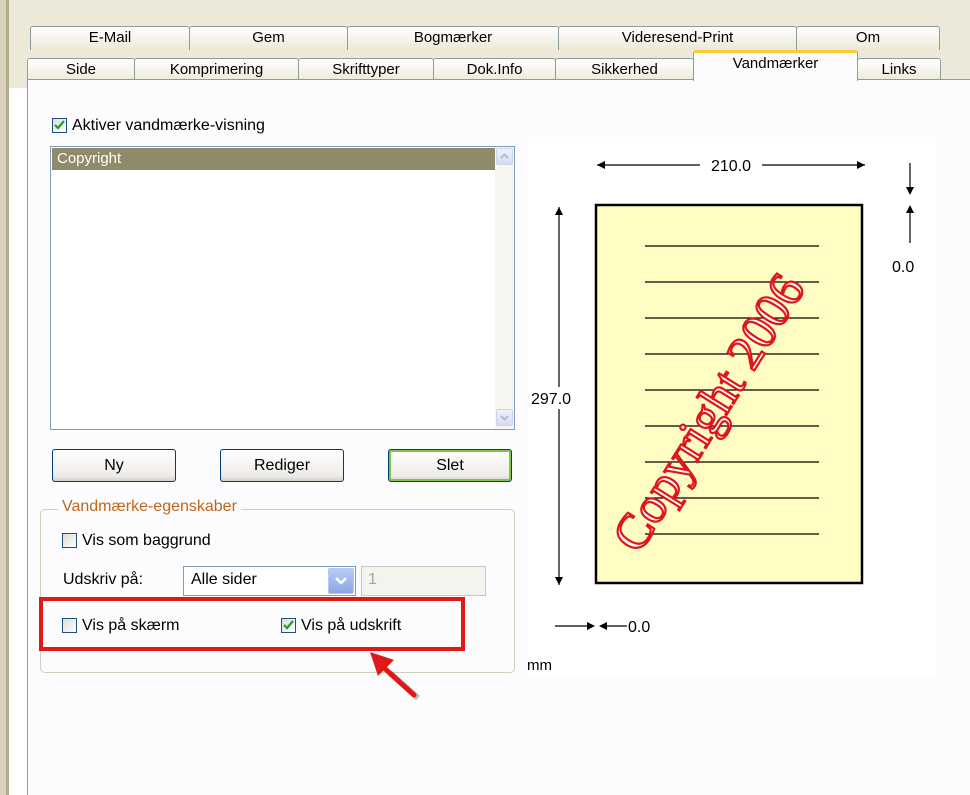 This screenshot has width=970, height=795. I want to click on show-as-background-label: Vis som baggrund, so click(146, 540).